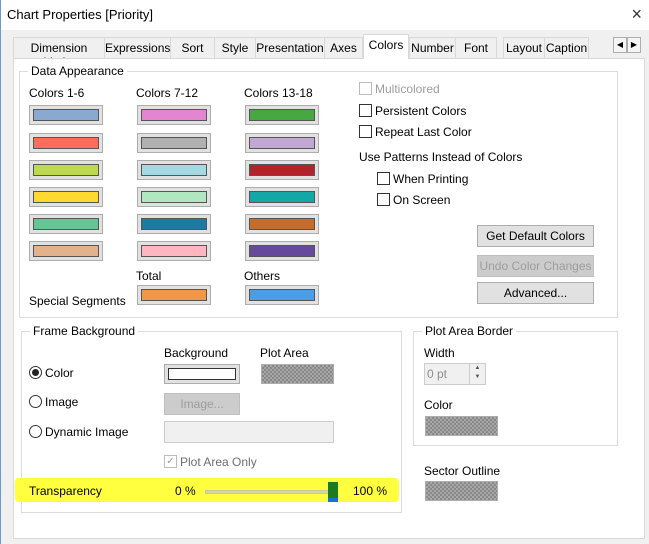 Image resolution: width=649 pixels, height=544 pixels. I want to click on plot-area-only-checkbox: ✓, so click(170, 461).